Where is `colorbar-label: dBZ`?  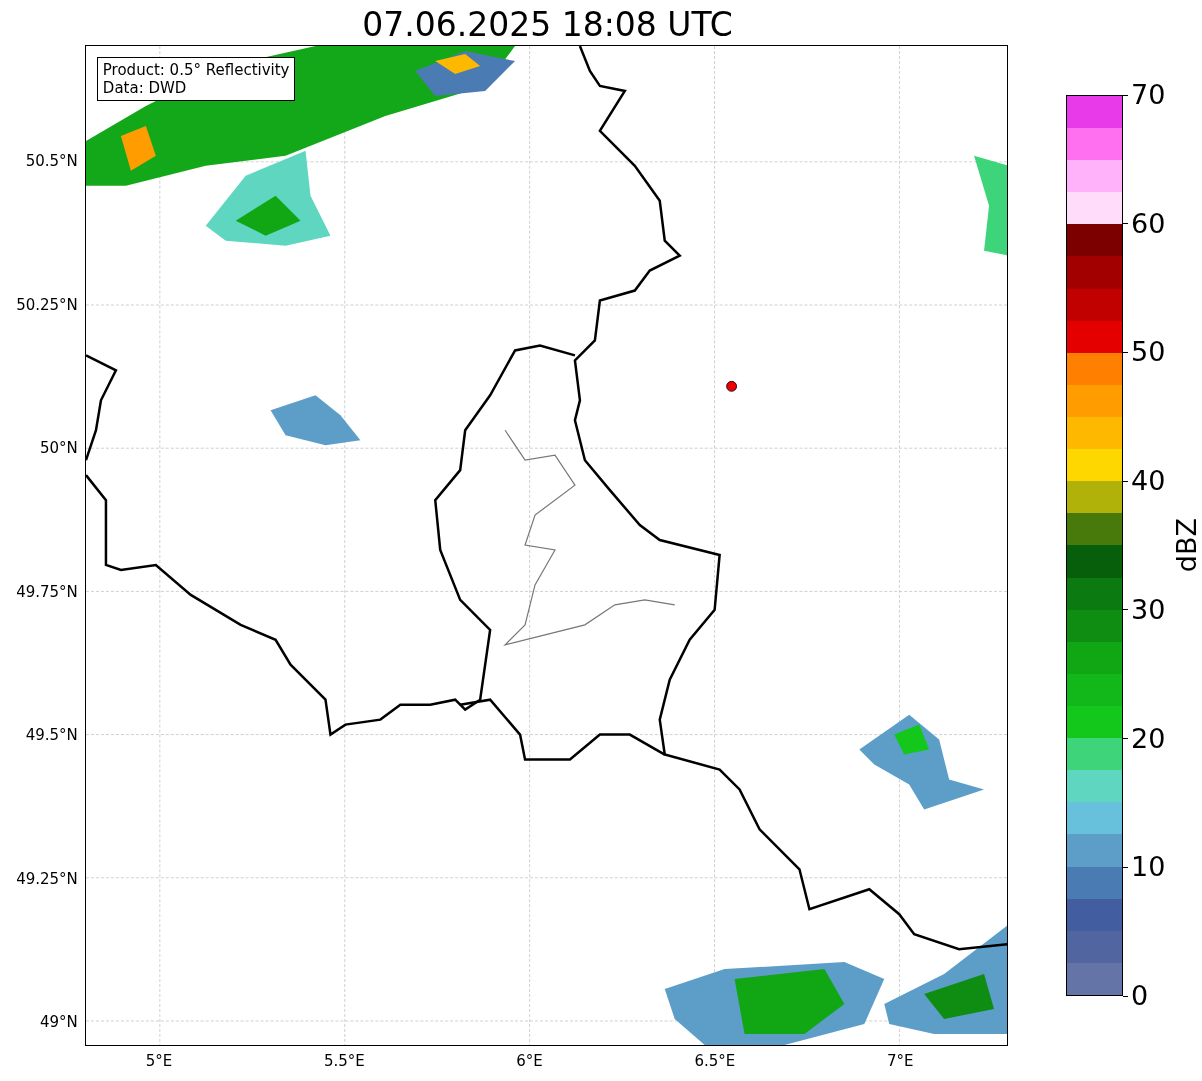 colorbar-label: dBZ is located at coordinates (1186, 545).